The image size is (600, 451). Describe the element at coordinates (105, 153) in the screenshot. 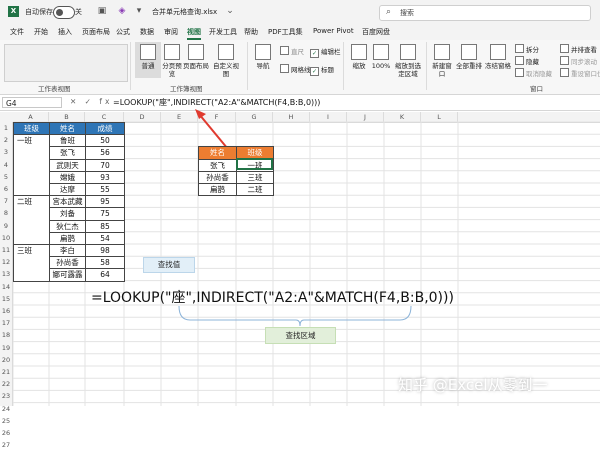

I see `score-cell: 56` at that location.